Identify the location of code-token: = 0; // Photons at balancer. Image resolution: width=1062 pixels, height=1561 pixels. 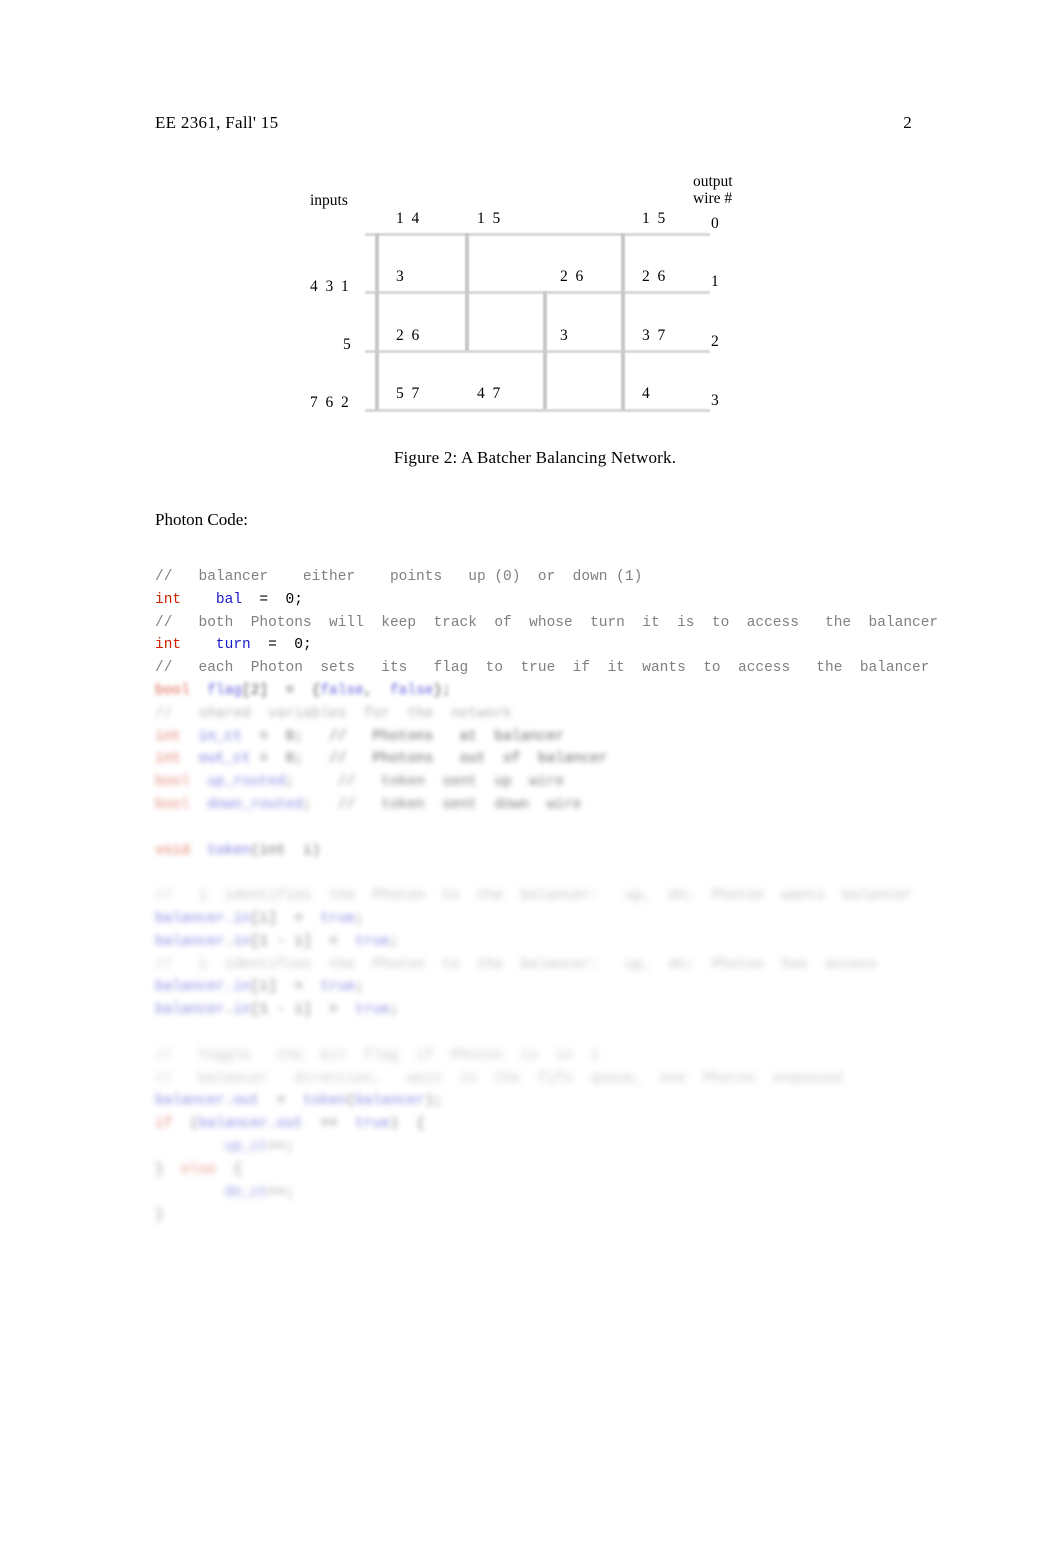
(403, 736).